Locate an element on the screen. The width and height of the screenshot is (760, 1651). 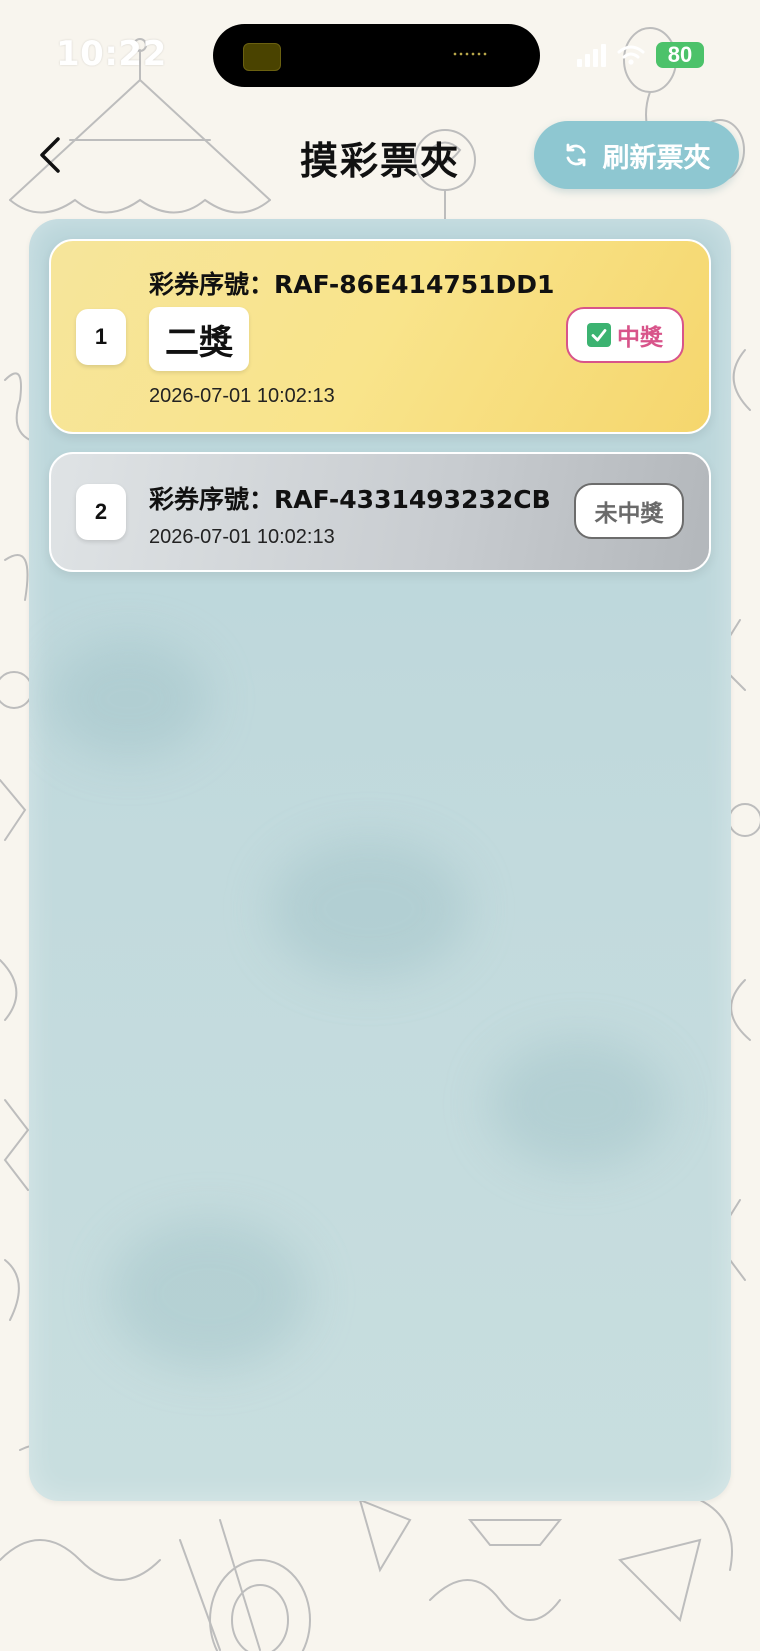
header: 摸彩票夾 刷新票夾 is located at coordinates (380, 156).